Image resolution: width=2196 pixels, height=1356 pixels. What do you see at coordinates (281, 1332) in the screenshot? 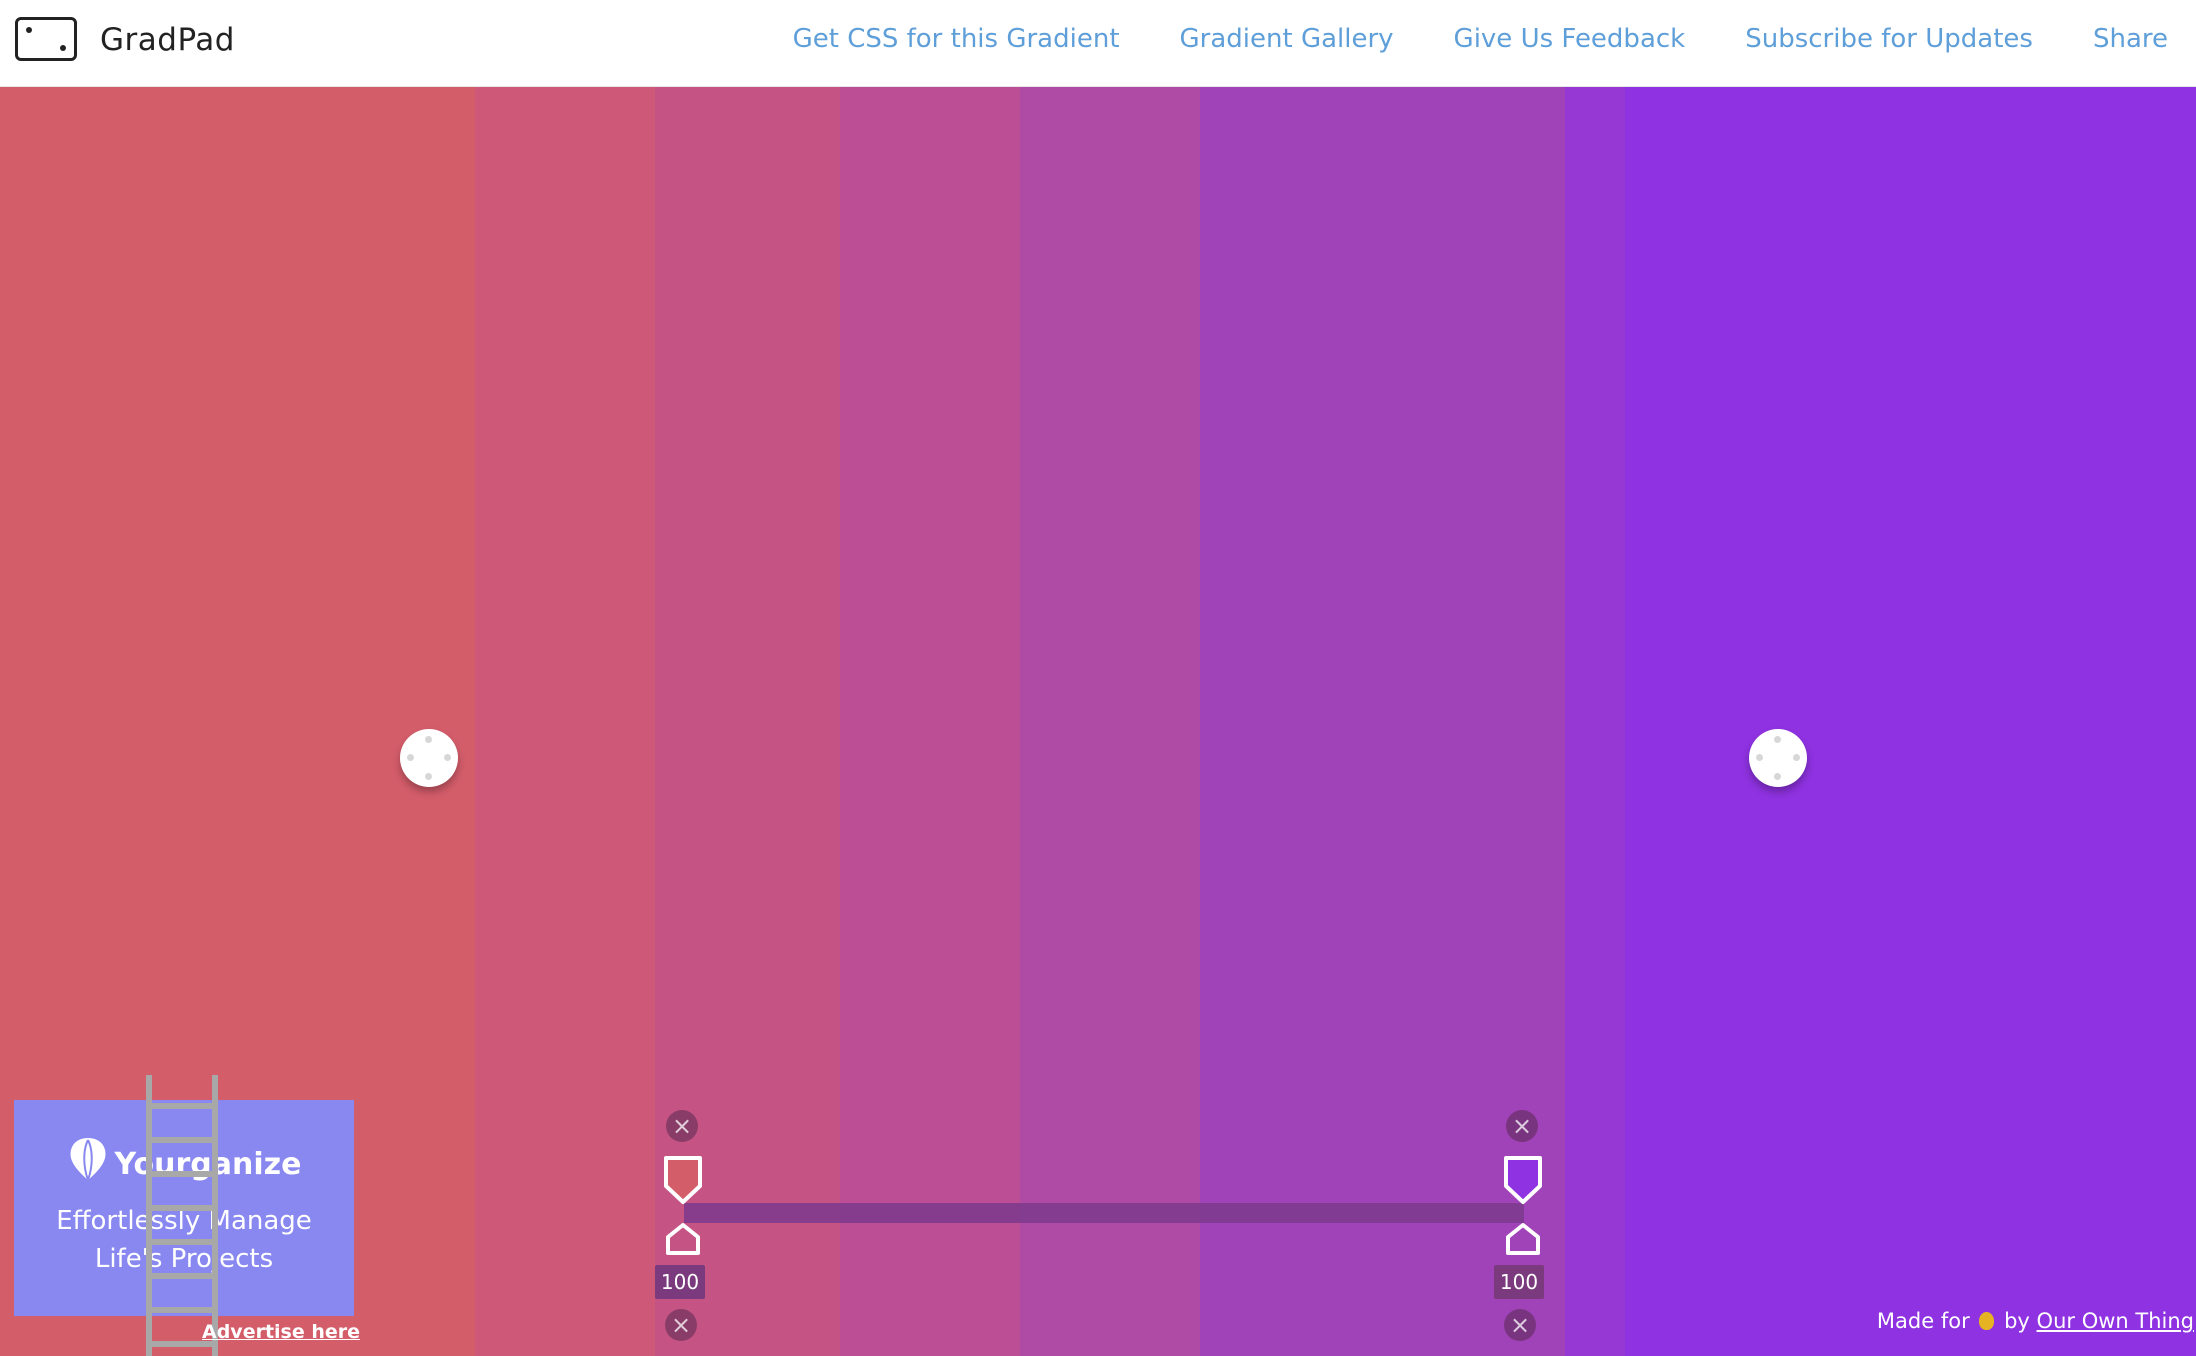
I see `advertise-here-link: Advertise here` at bounding box center [281, 1332].